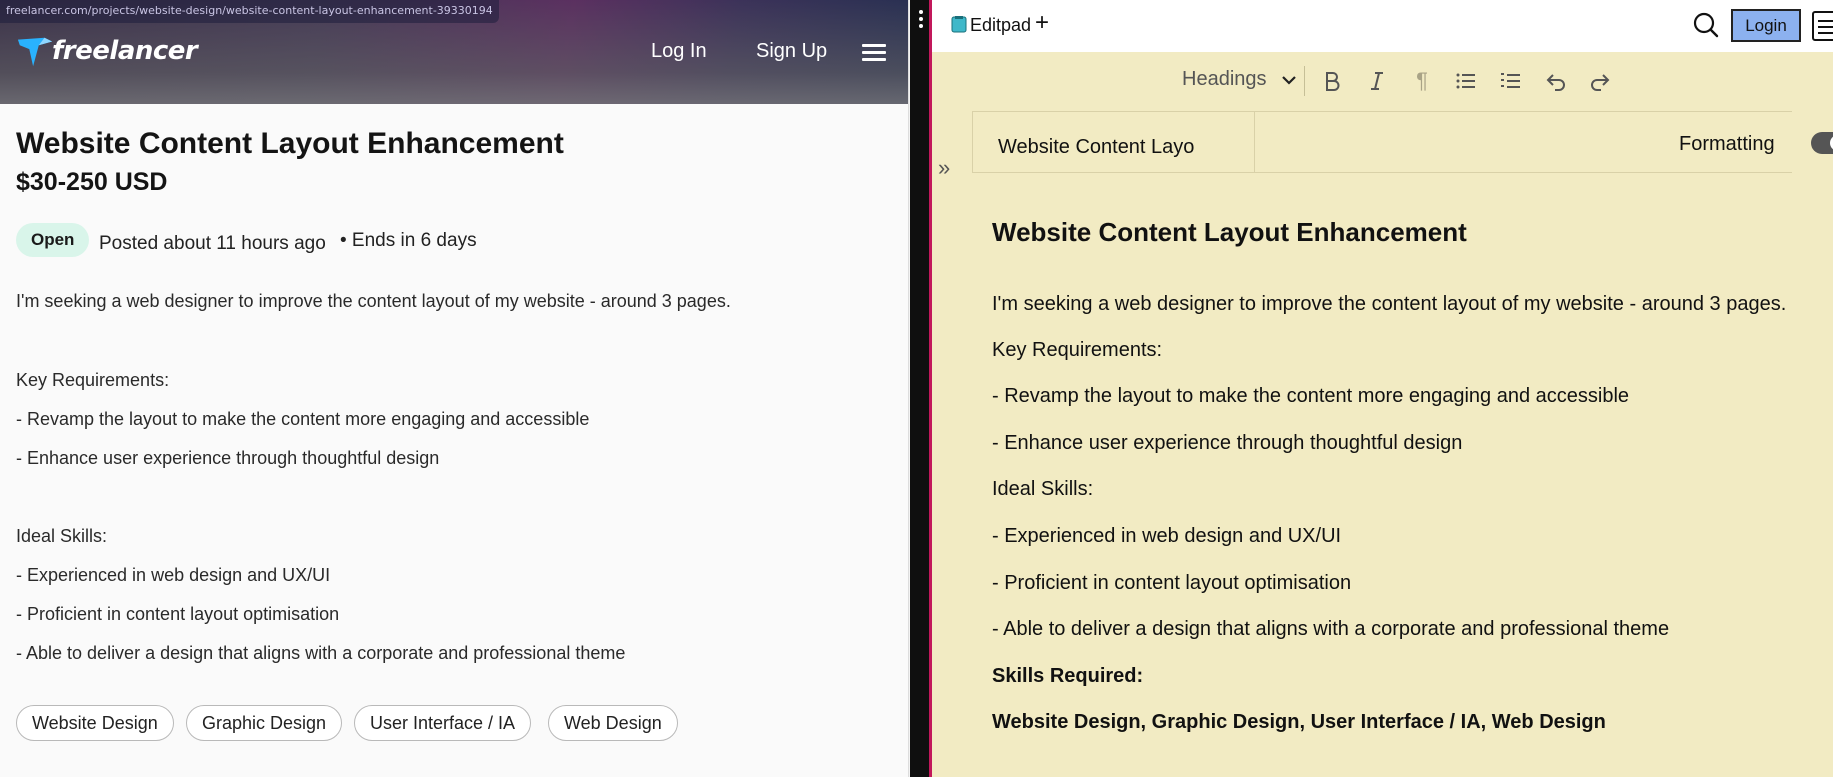  Describe the element at coordinates (921, 21) in the screenshot. I see `drag-handle-icon` at that location.